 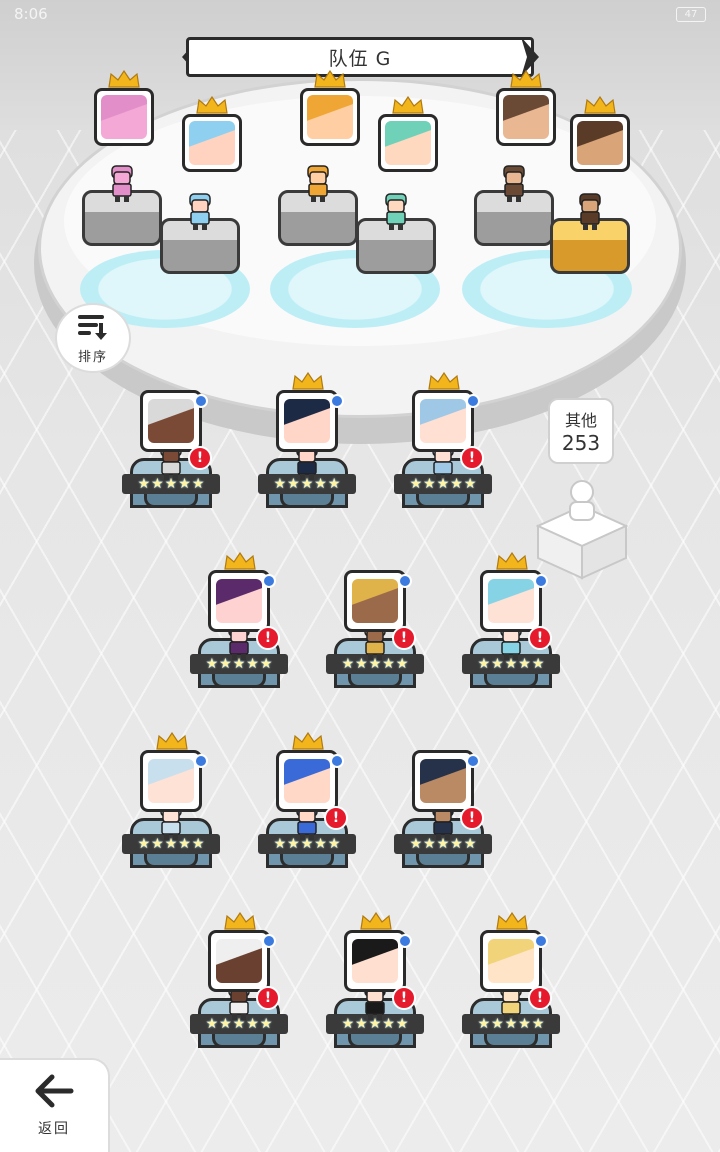 I want to click on team-title-bar: 队伍 G, so click(x=360, y=57).